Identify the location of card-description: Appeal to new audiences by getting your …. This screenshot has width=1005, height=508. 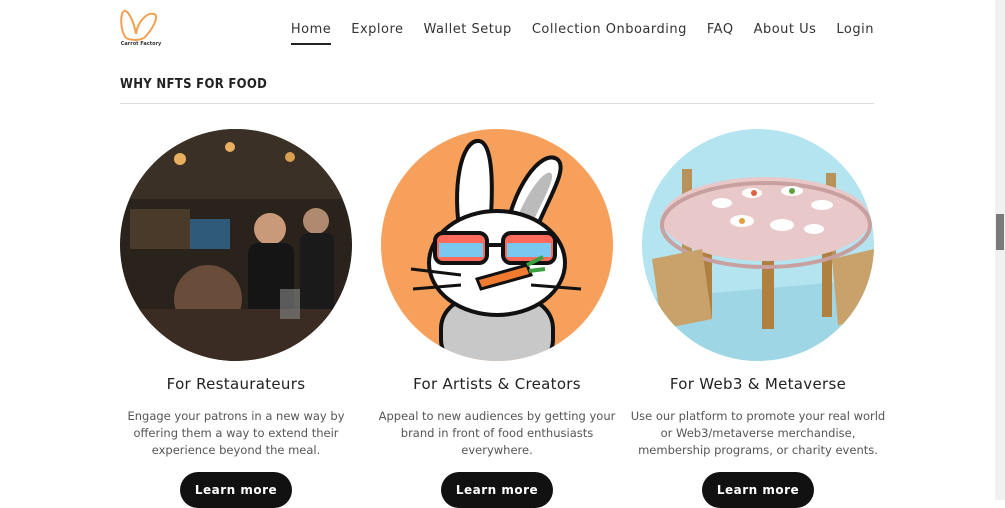
(497, 433).